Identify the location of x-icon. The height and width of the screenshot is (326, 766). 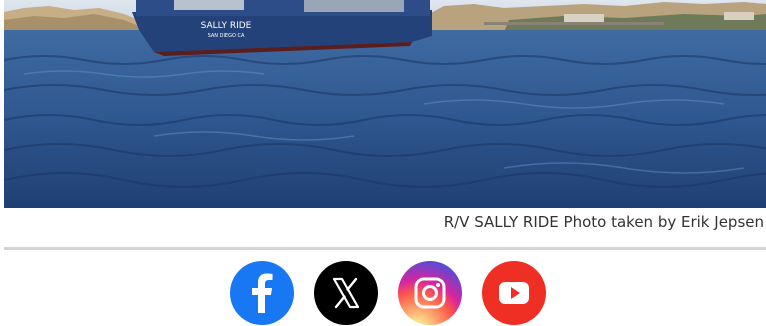
(346, 293).